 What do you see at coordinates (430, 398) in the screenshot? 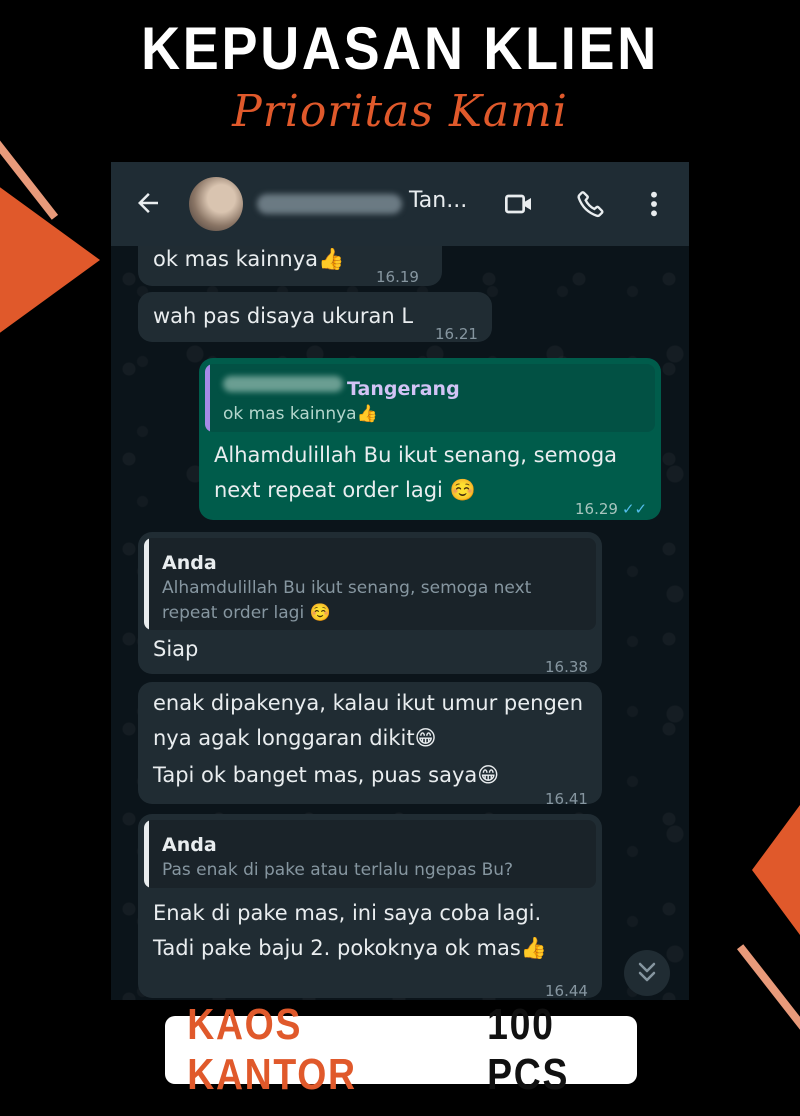
I see `quoted-reply: Tangerang ok mas kainnya👍` at bounding box center [430, 398].